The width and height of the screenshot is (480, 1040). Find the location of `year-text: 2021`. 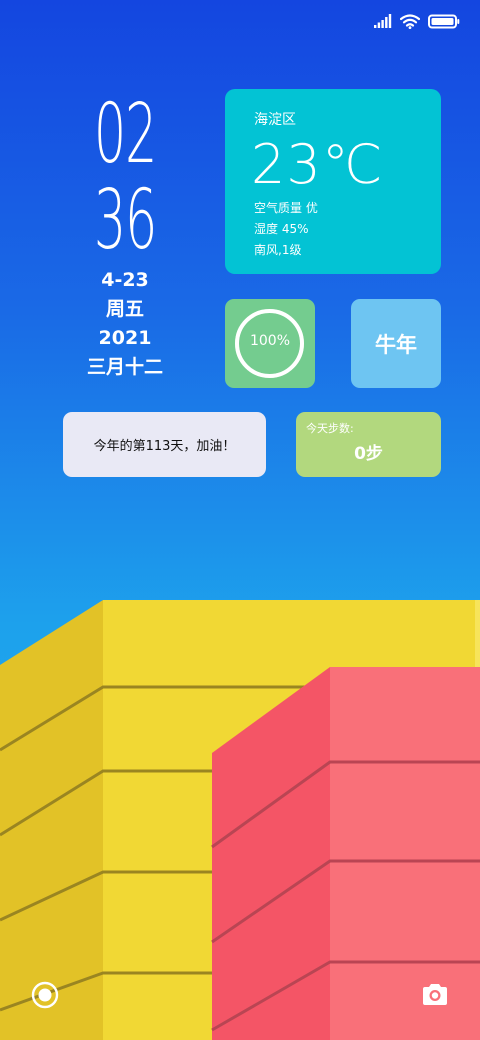

year-text: 2021 is located at coordinates (125, 338).